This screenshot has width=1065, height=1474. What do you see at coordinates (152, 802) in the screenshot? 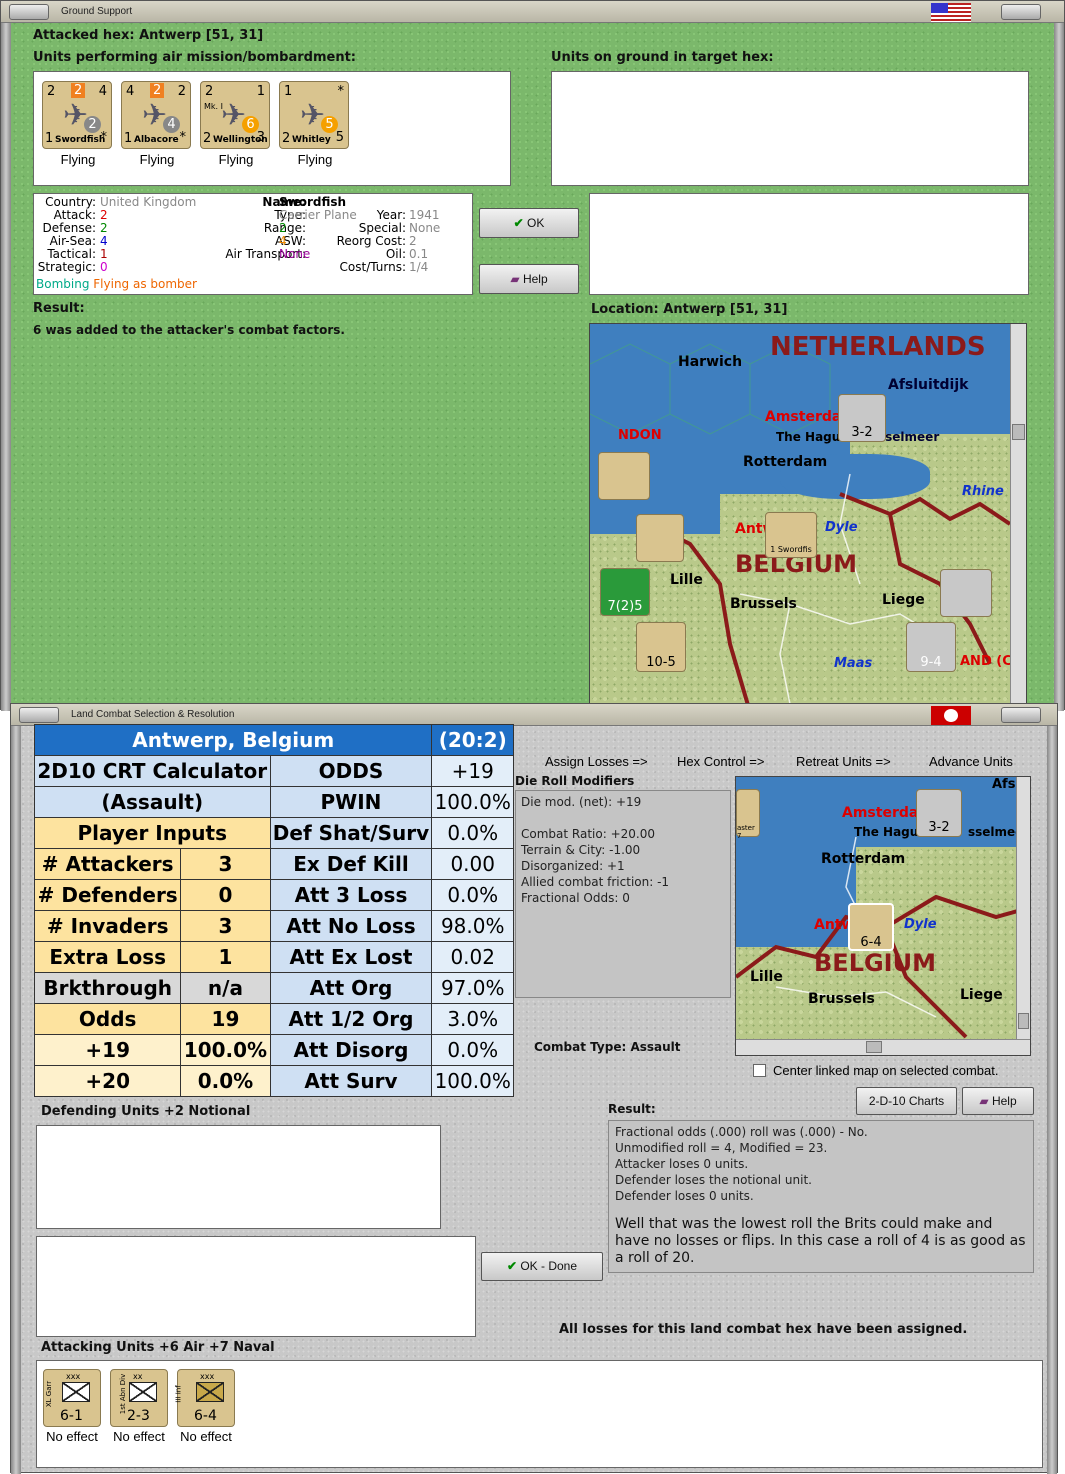
I see `crt-calc-type: (Assault)` at bounding box center [152, 802].